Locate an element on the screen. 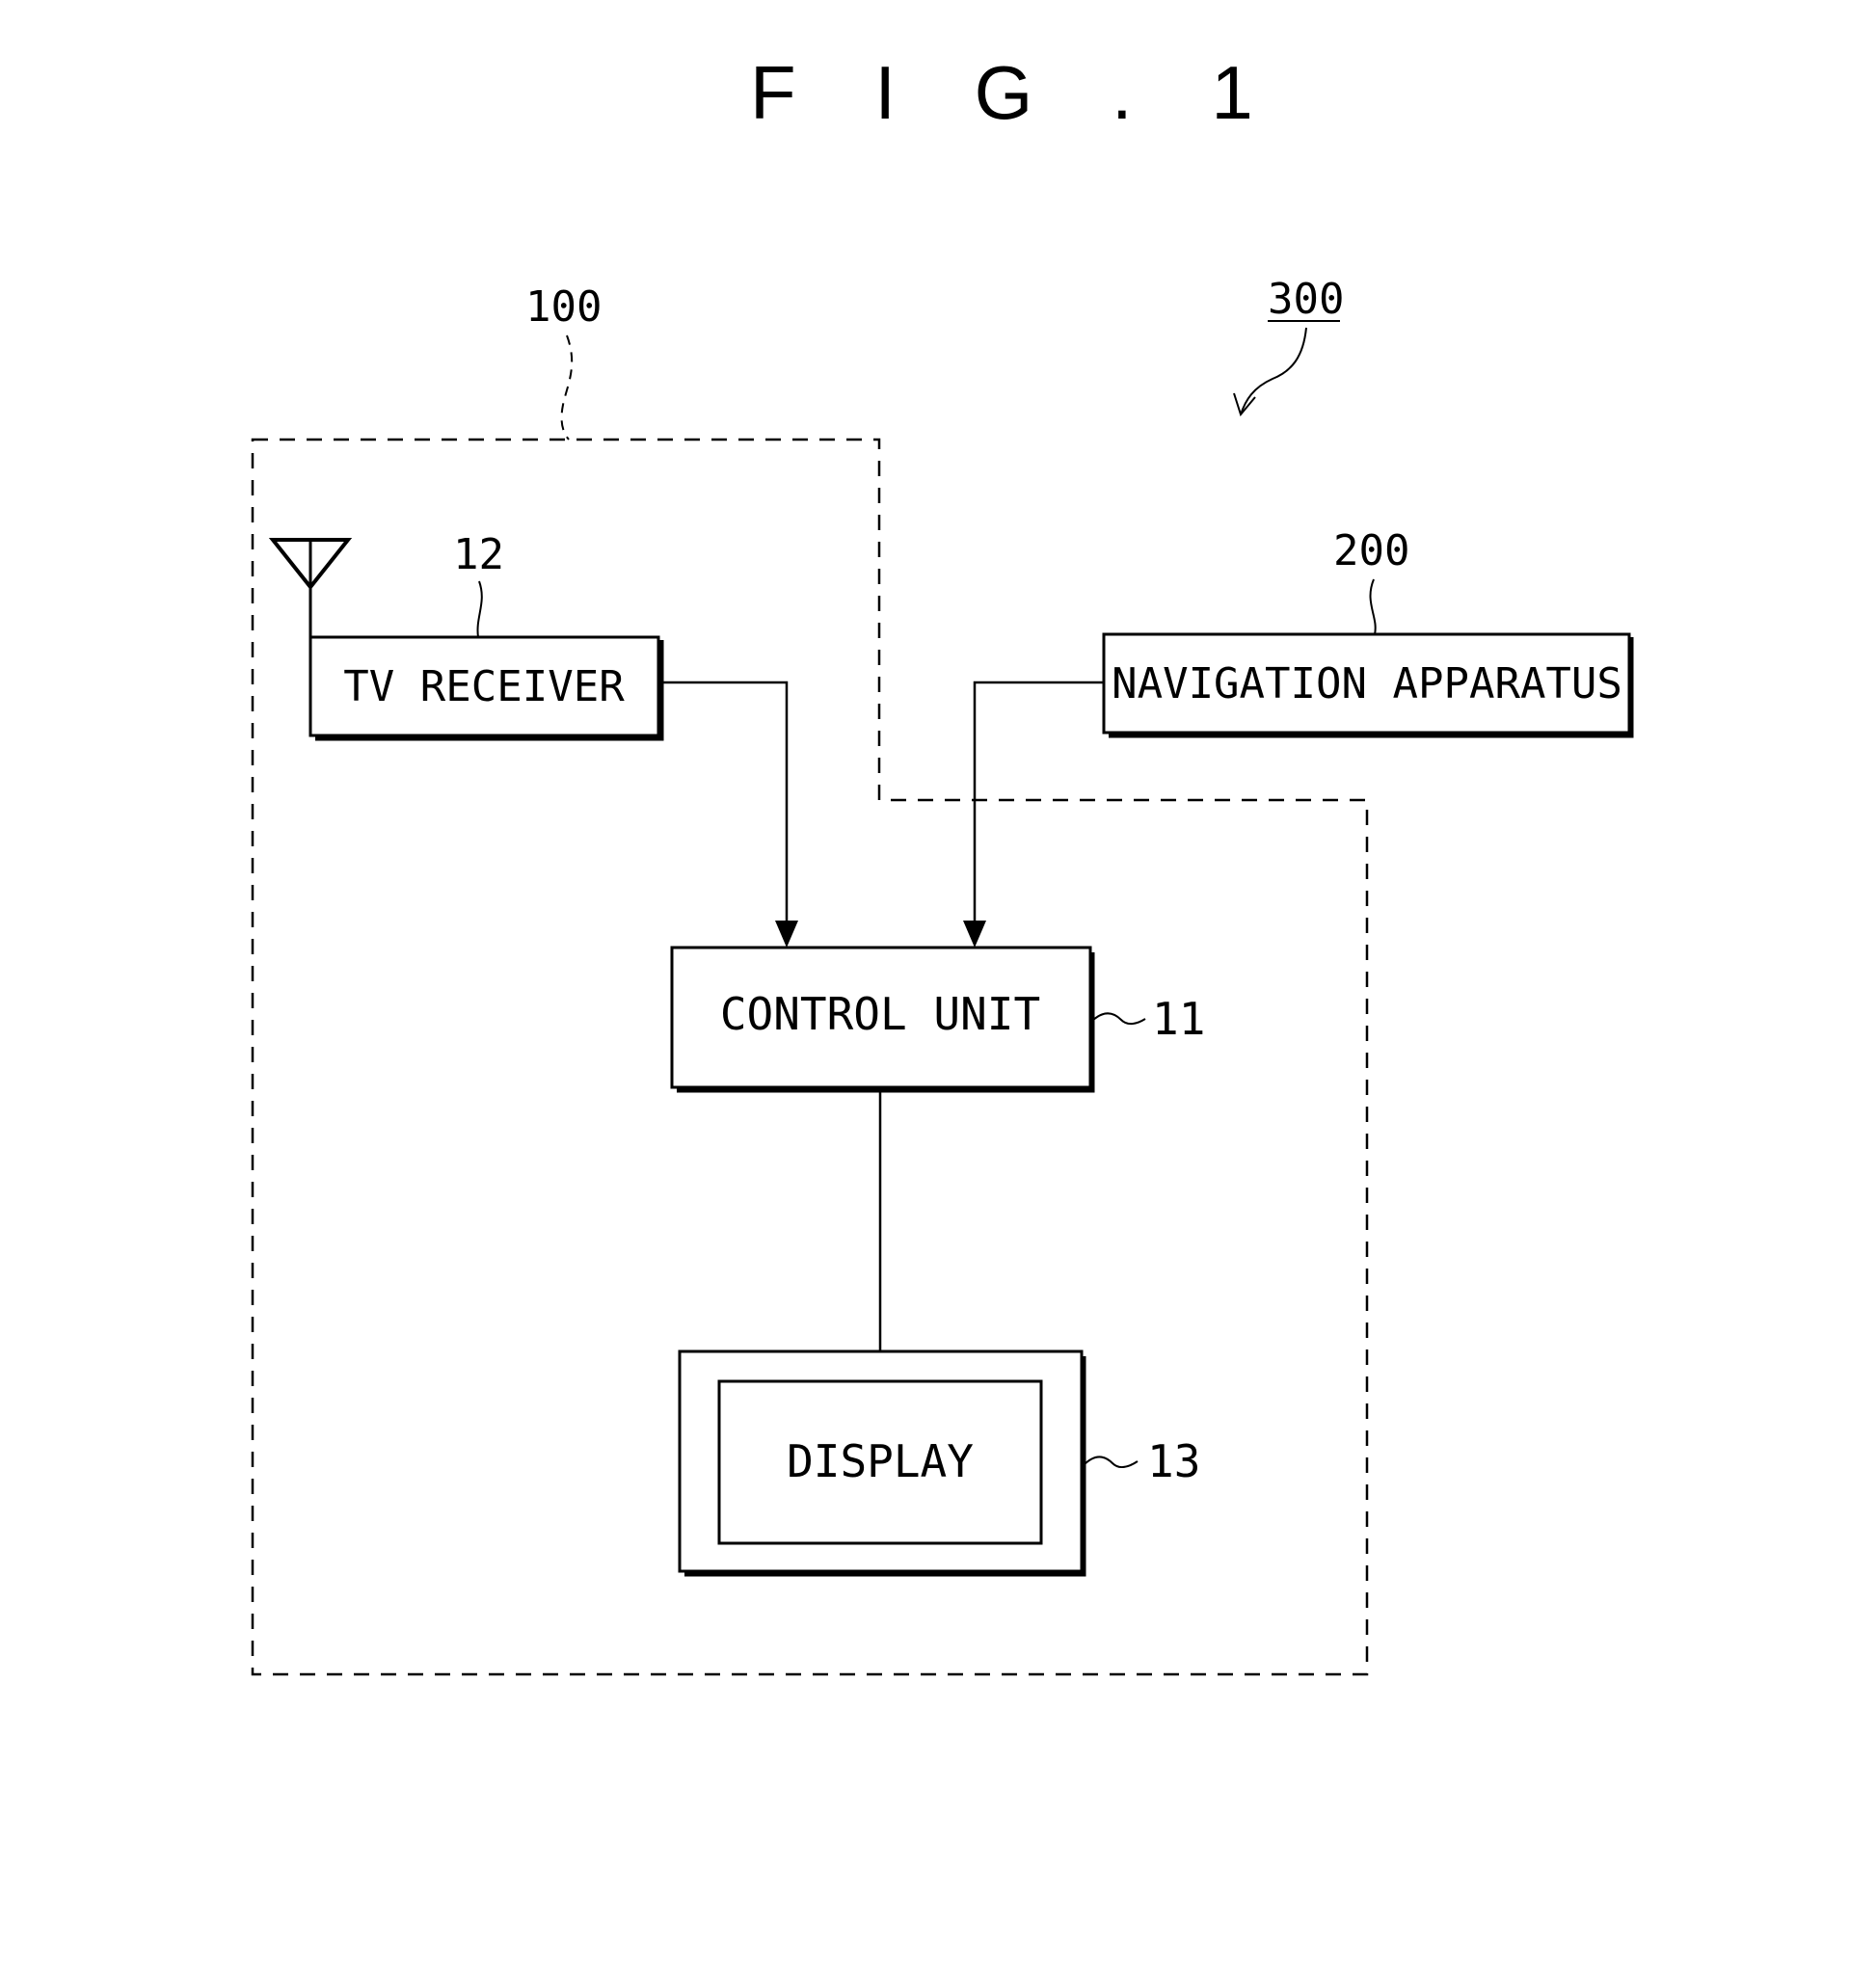 This screenshot has width=1876, height=1977. navigation-apparatus-block: NAVIGATION APPARATUS is located at coordinates (1368, 685).